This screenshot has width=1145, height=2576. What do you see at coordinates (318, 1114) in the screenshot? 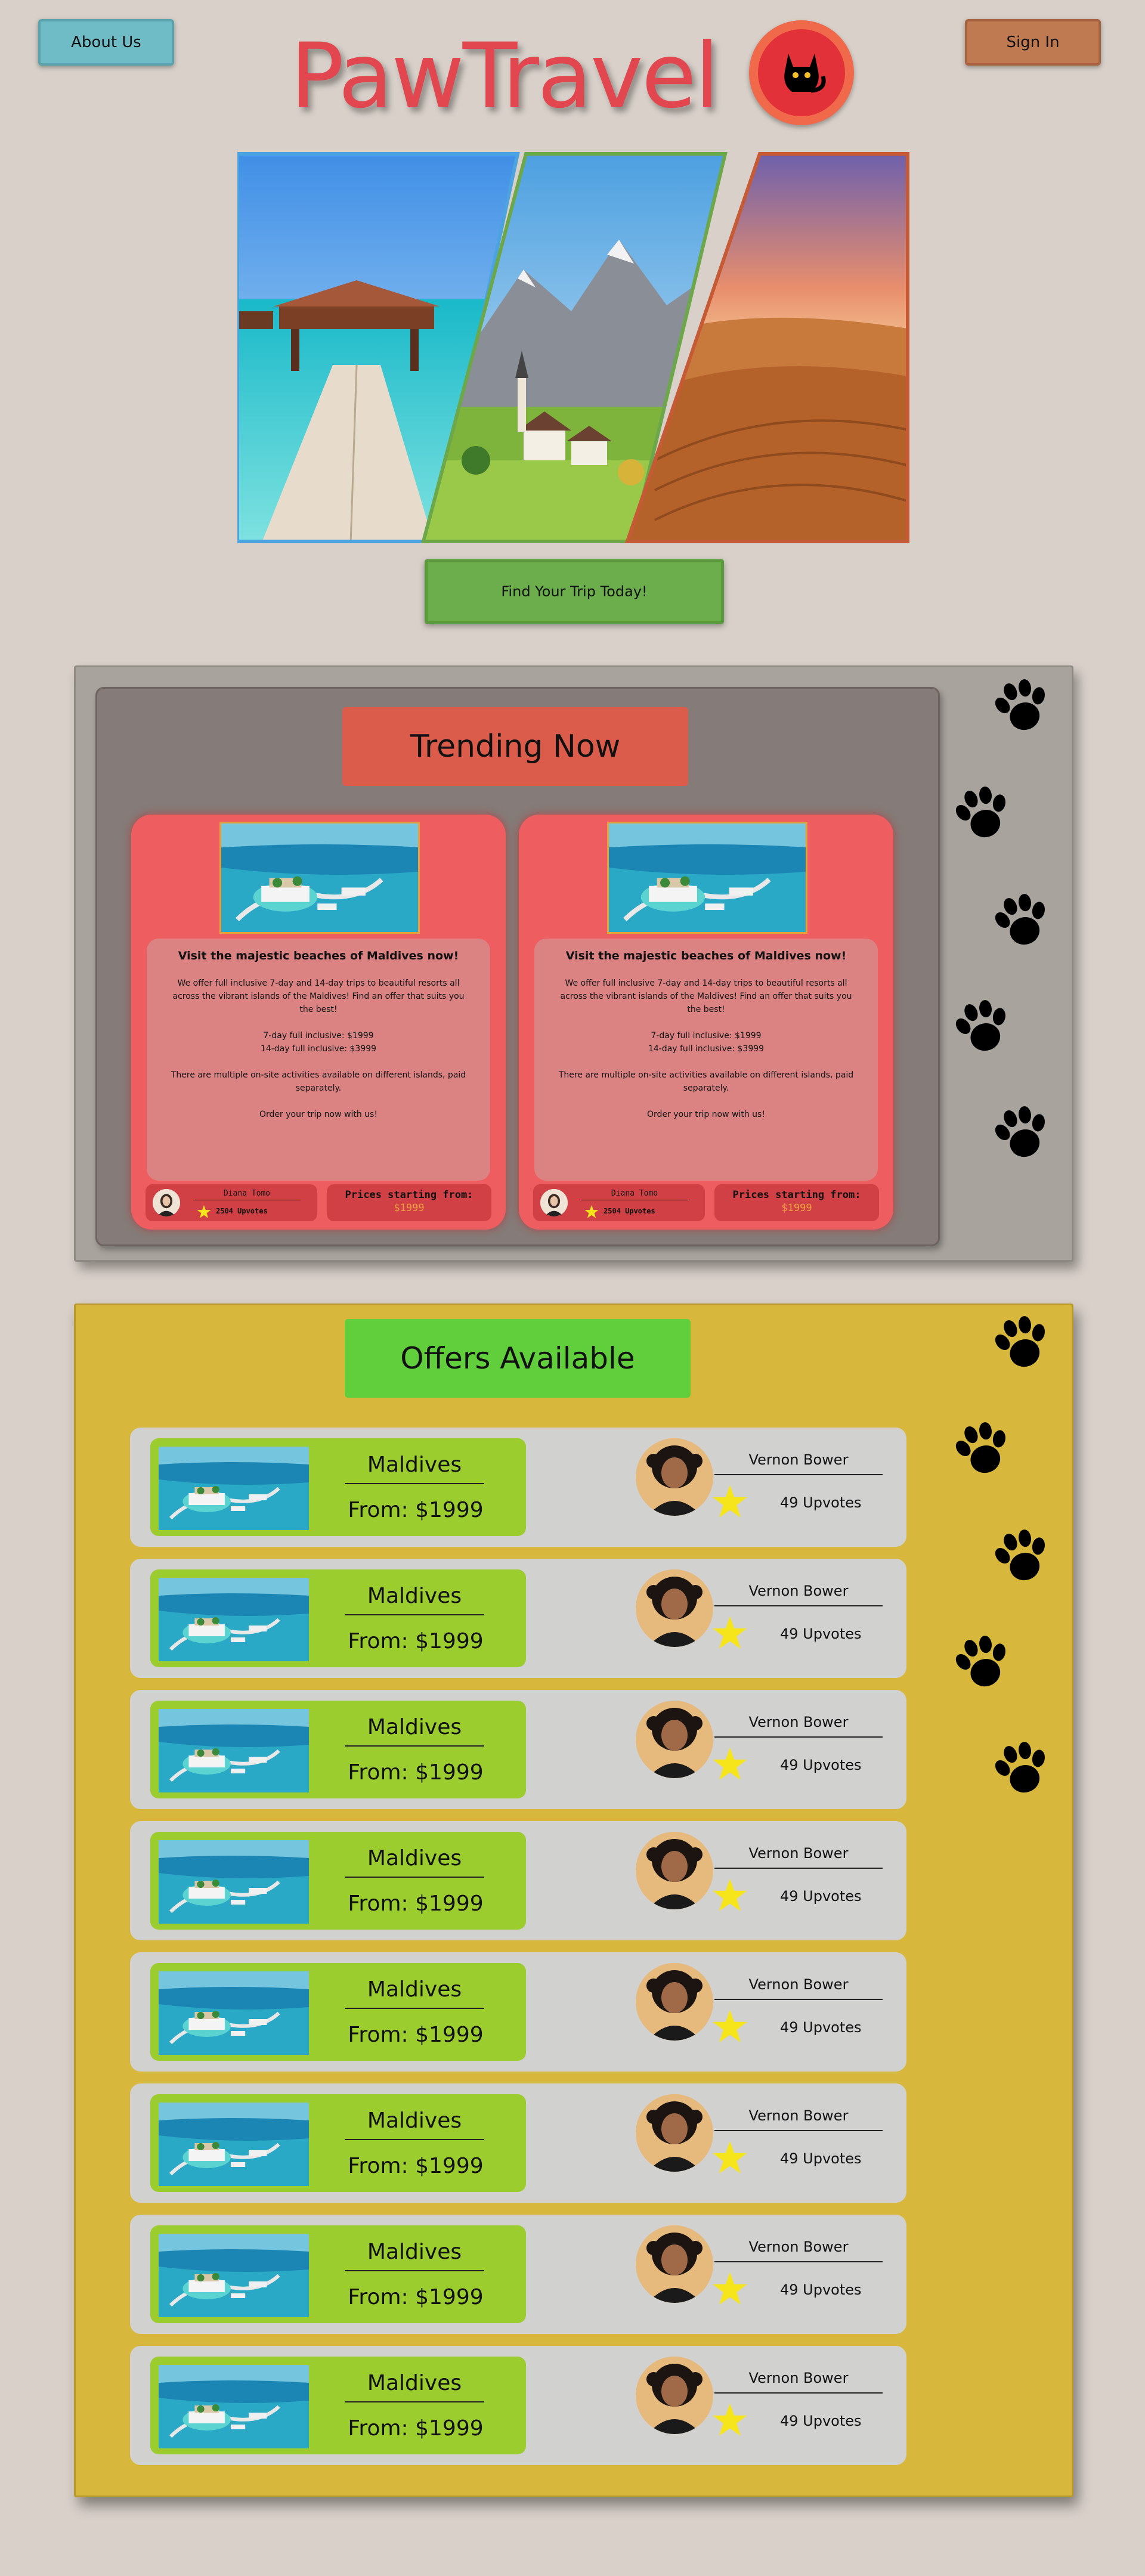
I see `trending-card-text: Order your trip now with us!` at bounding box center [318, 1114].